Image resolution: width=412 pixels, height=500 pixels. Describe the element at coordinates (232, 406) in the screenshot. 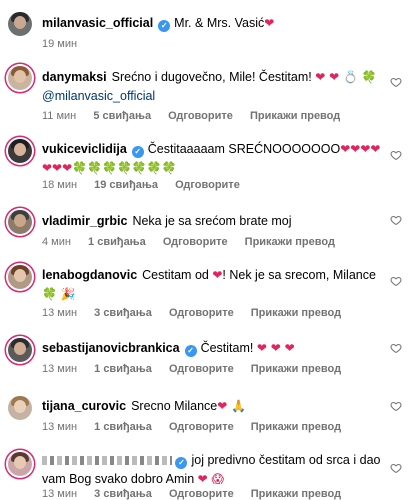

I see `comment-emoji: ❤ 🙏` at that location.